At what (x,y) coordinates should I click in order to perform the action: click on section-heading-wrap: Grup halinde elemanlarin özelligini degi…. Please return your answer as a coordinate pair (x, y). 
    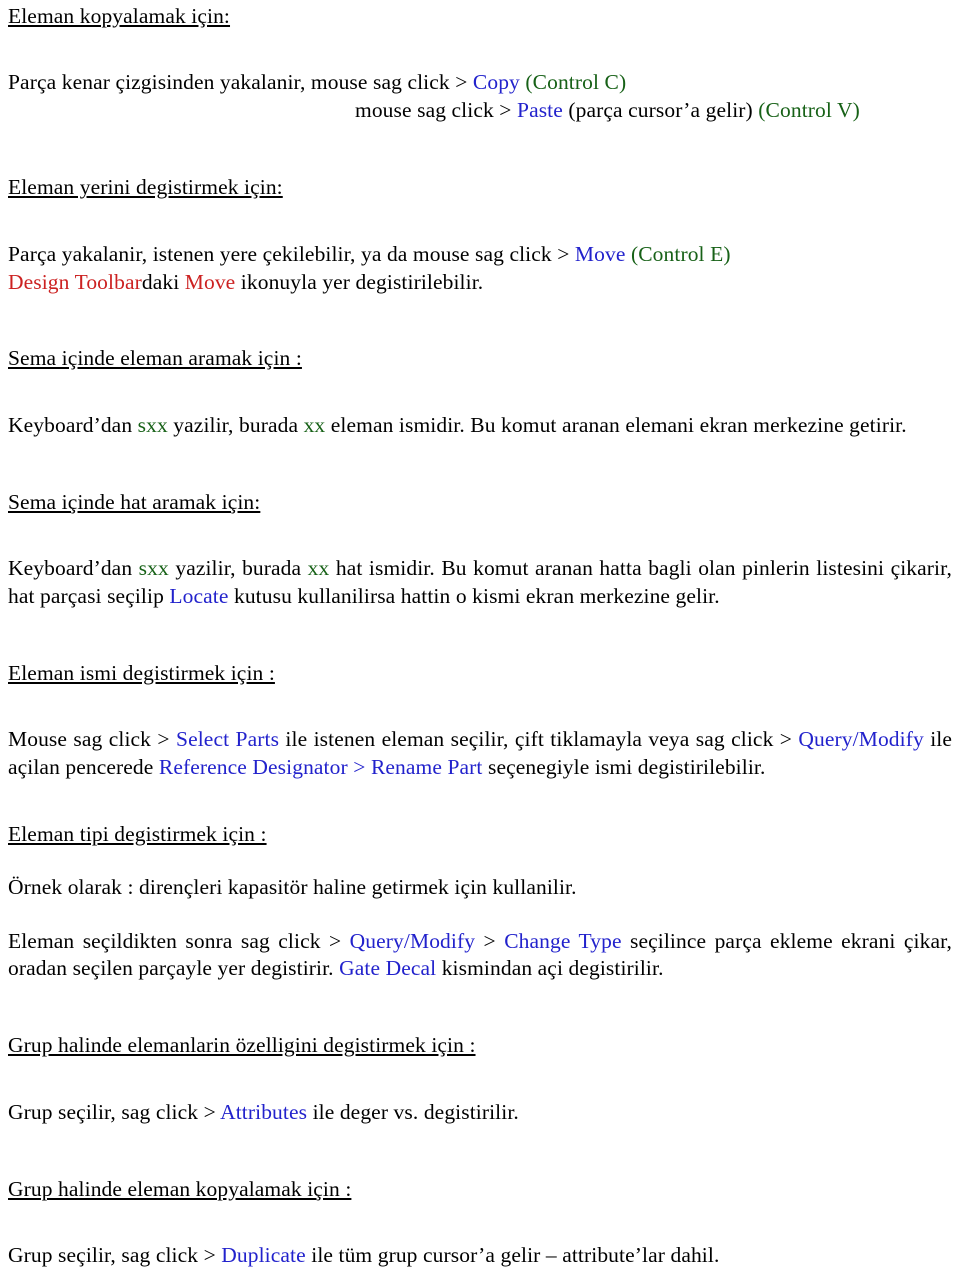
    Looking at the image, I should click on (480, 1045).